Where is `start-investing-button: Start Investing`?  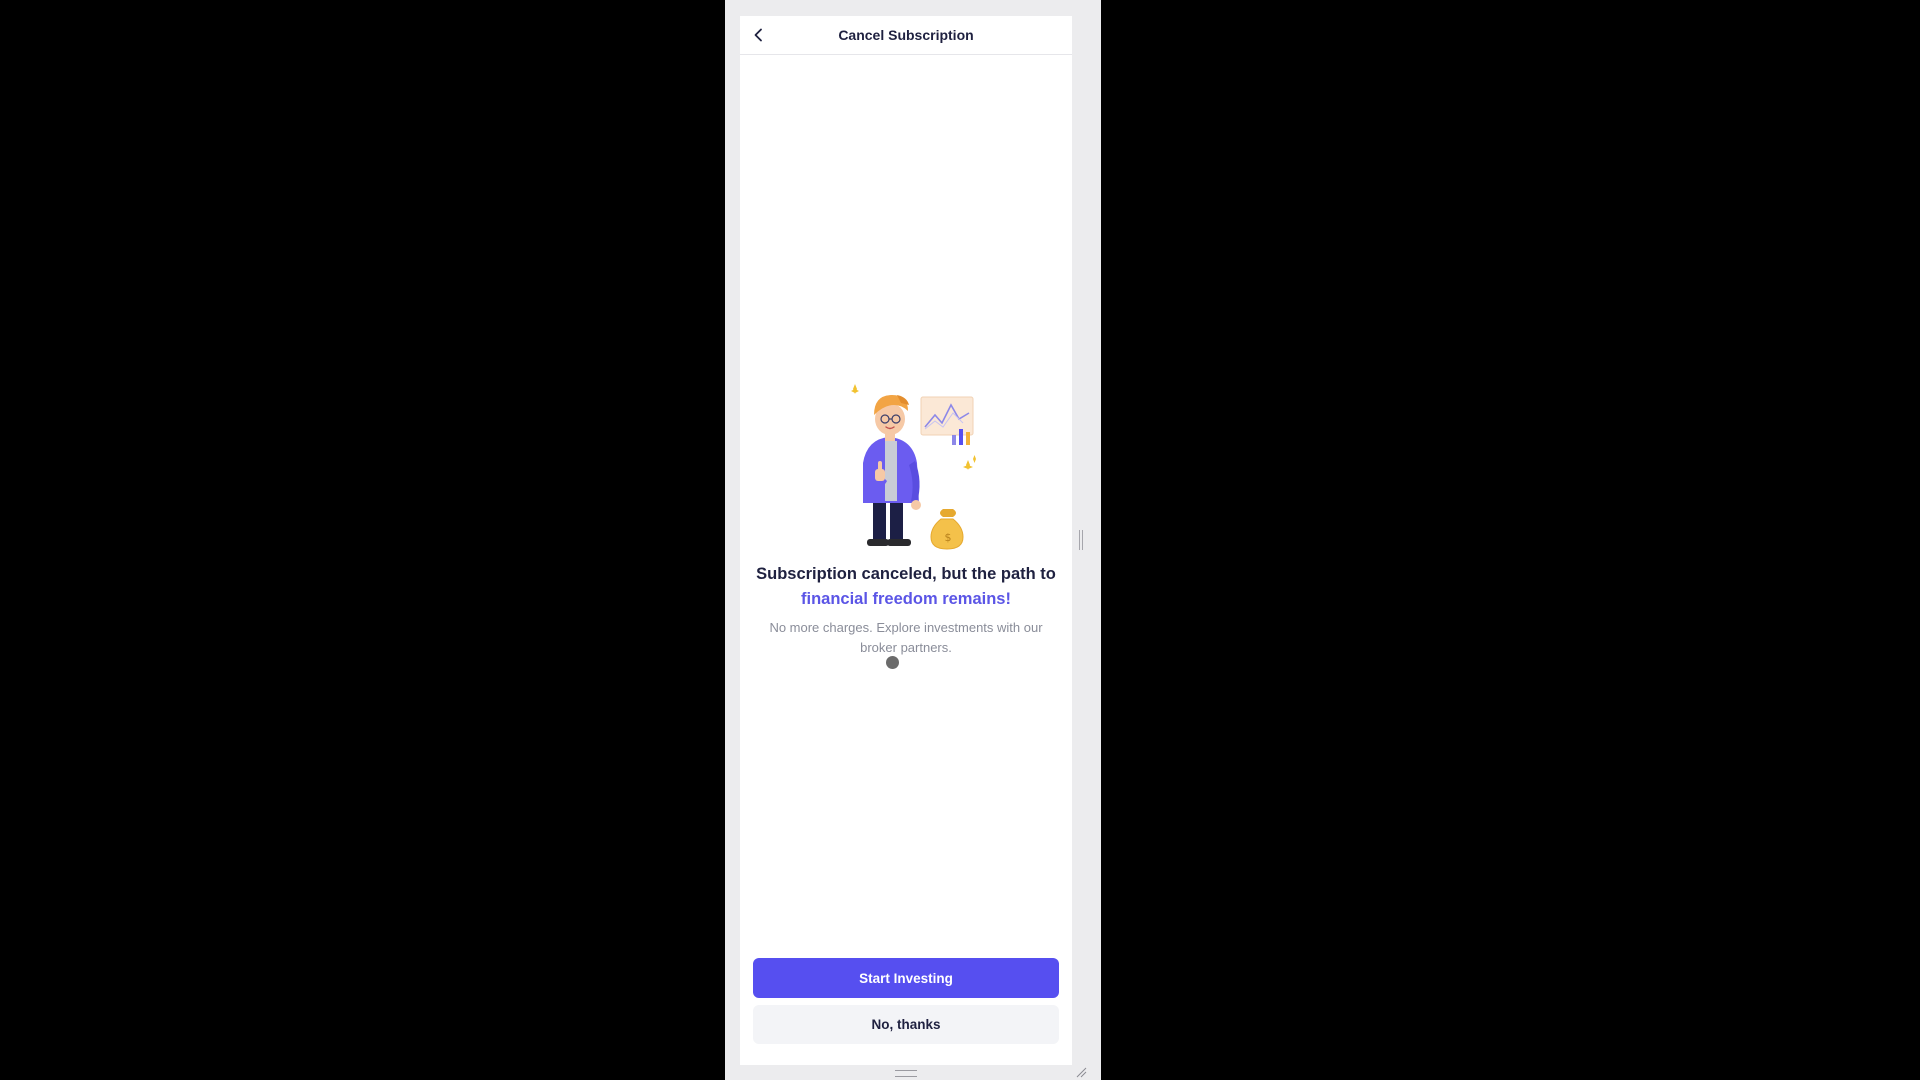 start-investing-button: Start Investing is located at coordinates (906, 978).